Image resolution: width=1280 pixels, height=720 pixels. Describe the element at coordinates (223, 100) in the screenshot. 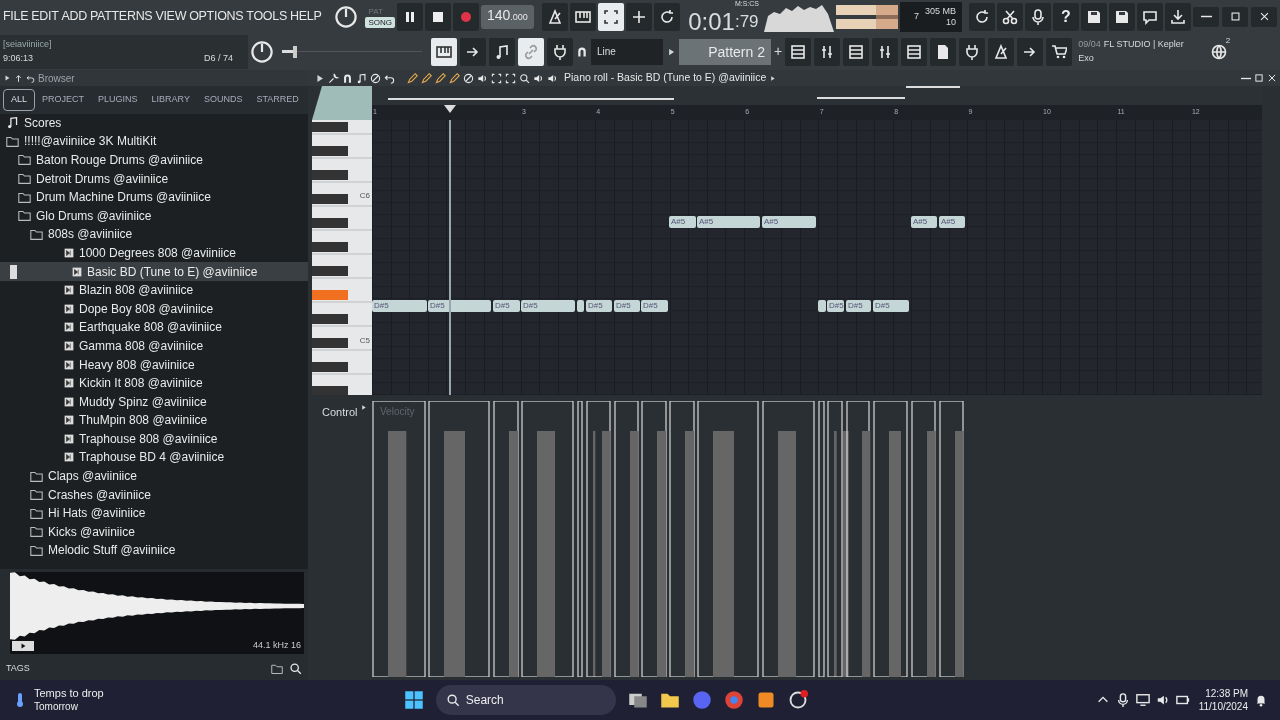

I see `browser-tab: SOUNDS` at that location.